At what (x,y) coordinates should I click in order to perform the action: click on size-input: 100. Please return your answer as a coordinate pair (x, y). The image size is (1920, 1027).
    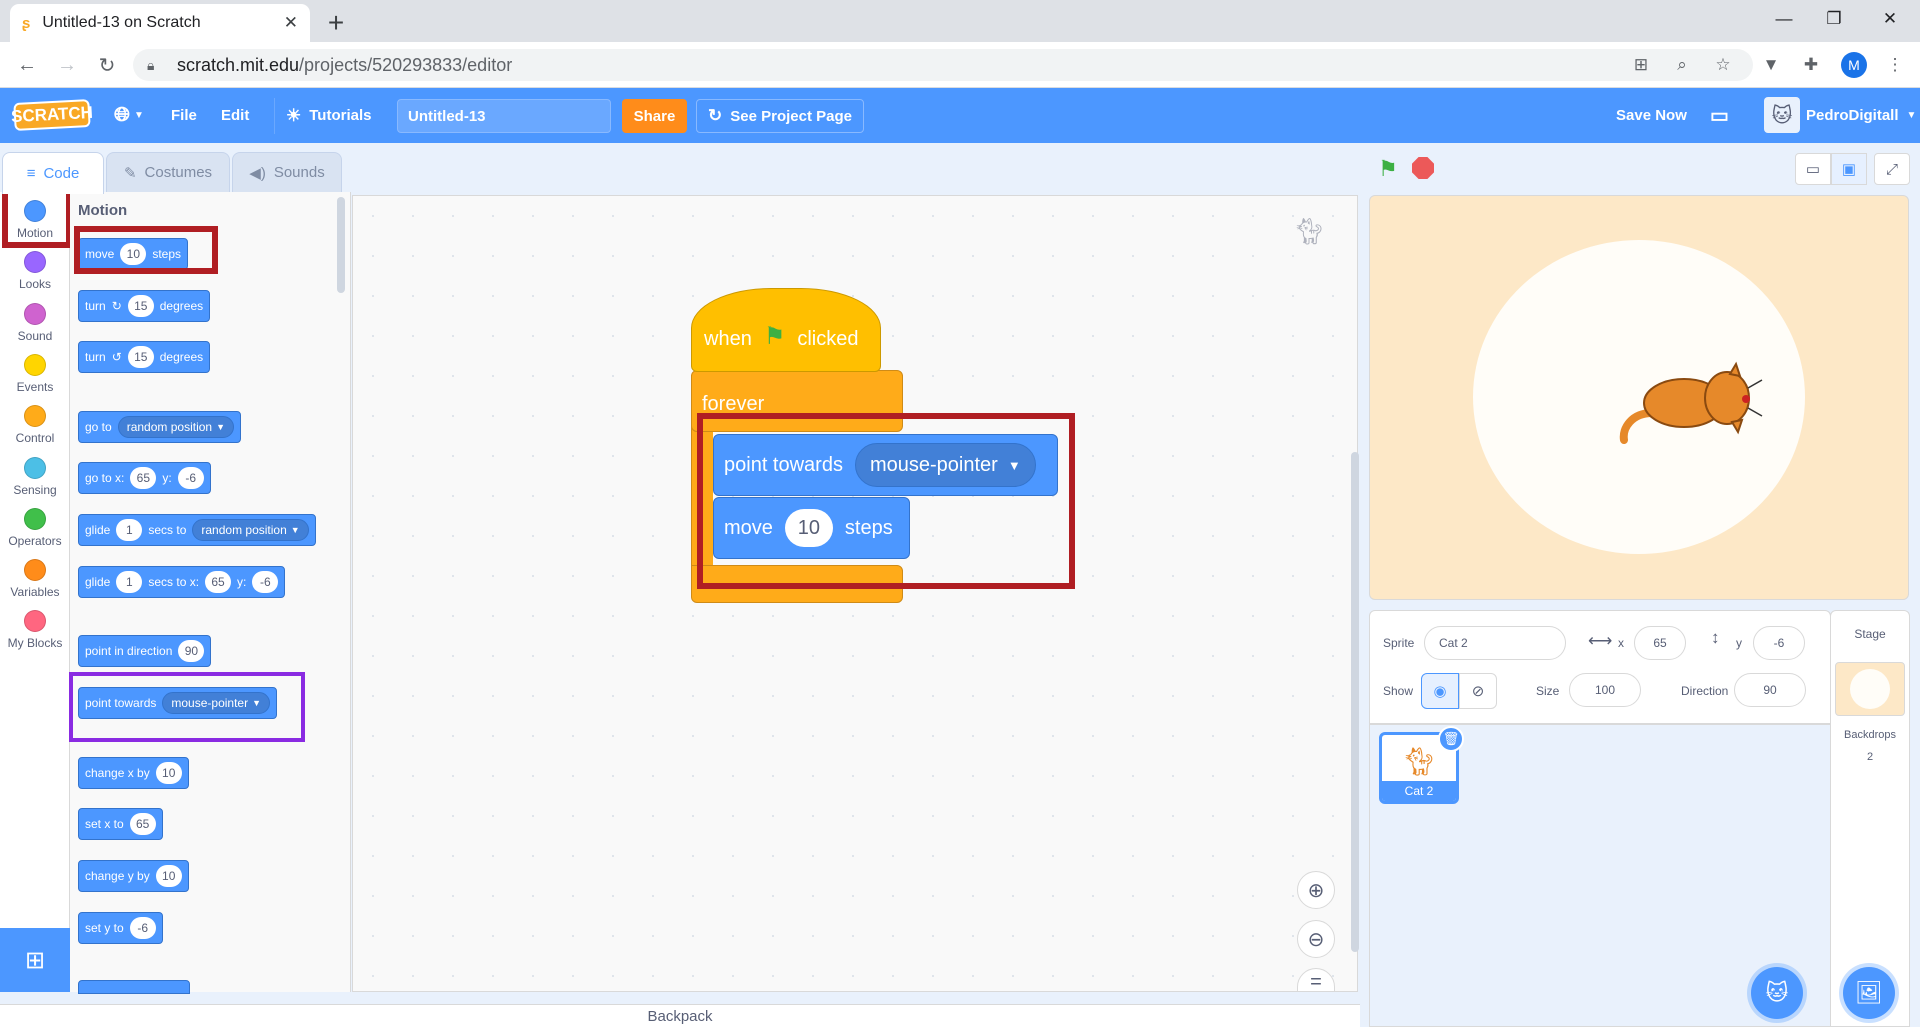
    Looking at the image, I should click on (1605, 690).